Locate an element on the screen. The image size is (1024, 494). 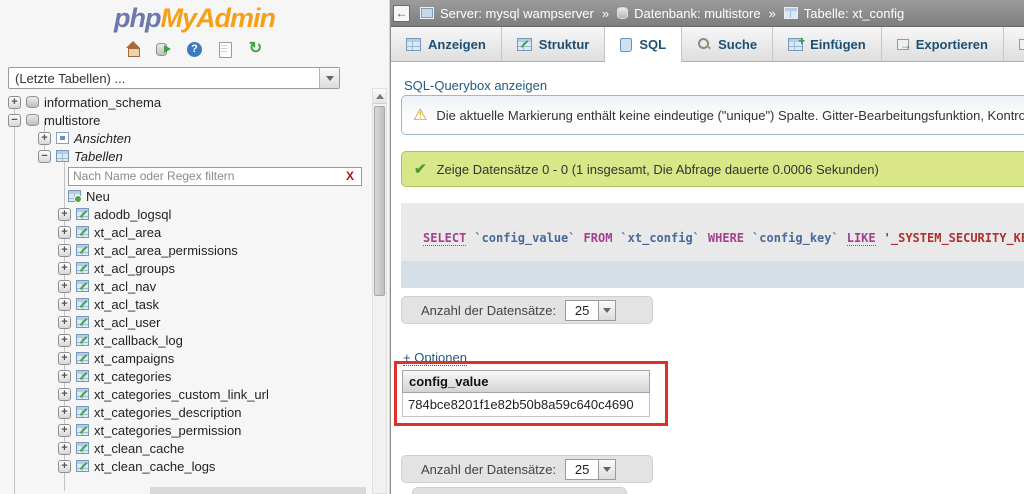
tree-item-xt-acl-task: + xt_acl_task is located at coordinates (194, 304).